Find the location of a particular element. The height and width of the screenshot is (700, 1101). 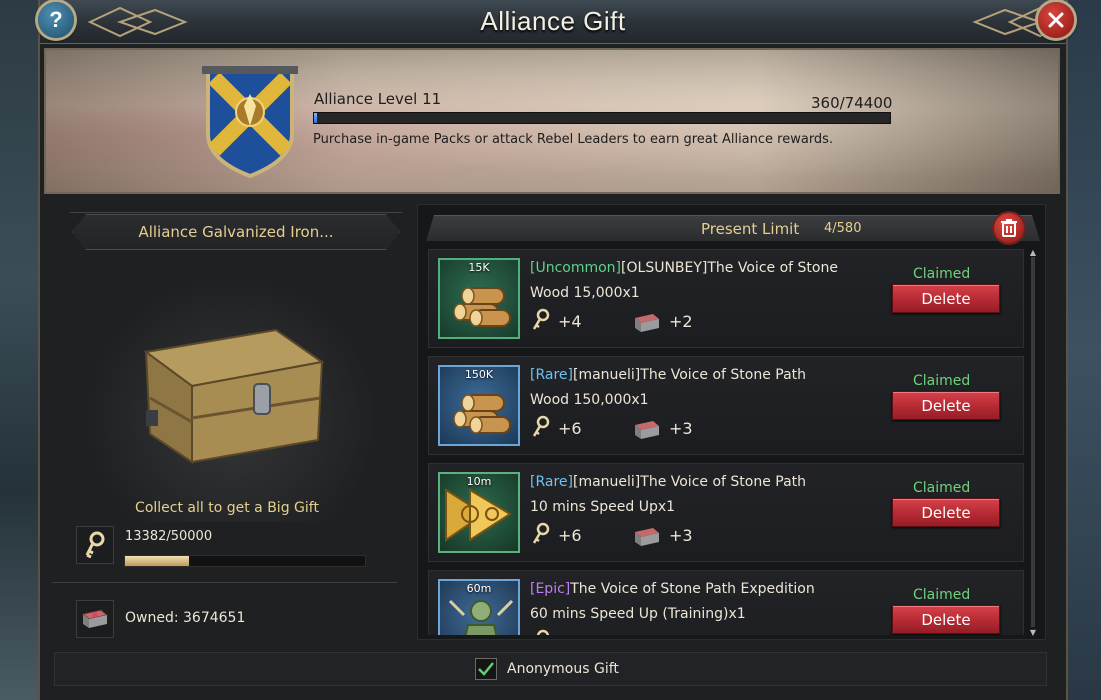

close-button is located at coordinates (1056, 20).